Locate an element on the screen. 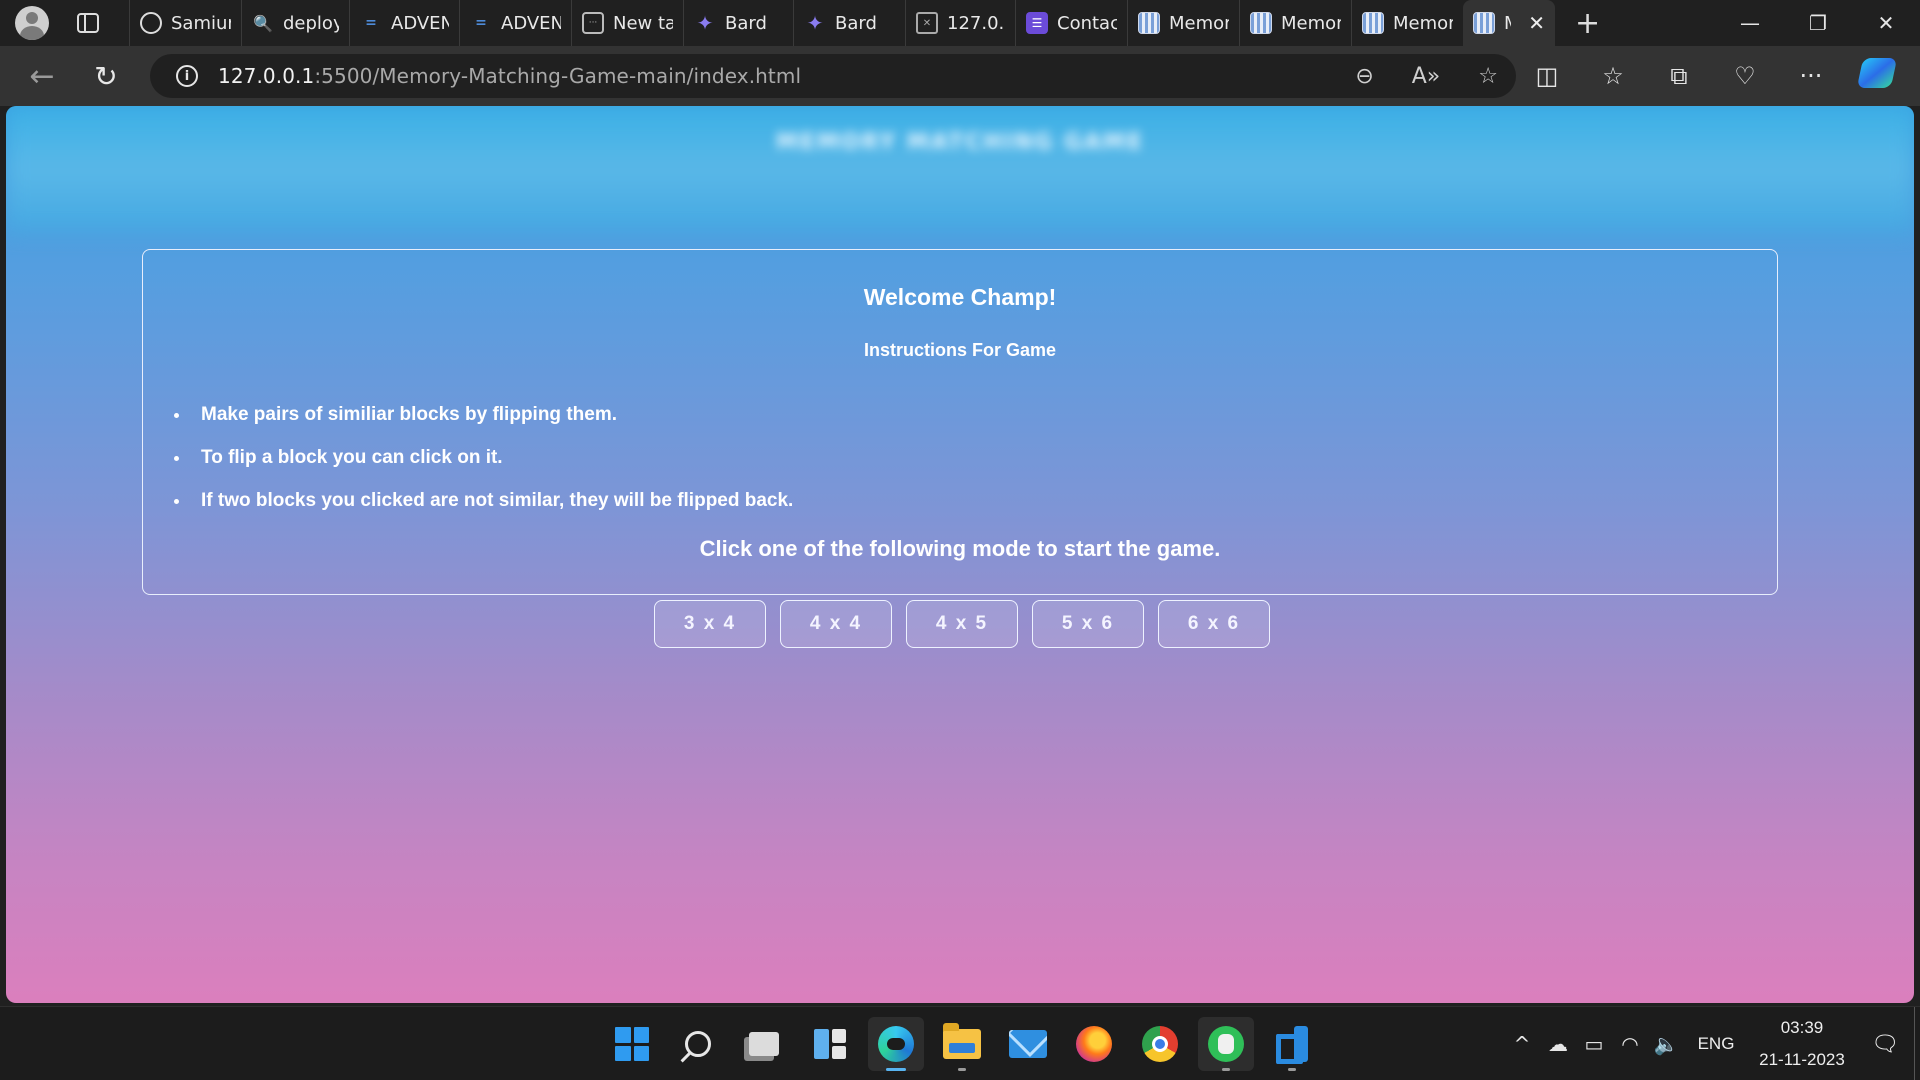 The image size is (1920, 1080). tab-title: Bard is located at coordinates (856, 23).